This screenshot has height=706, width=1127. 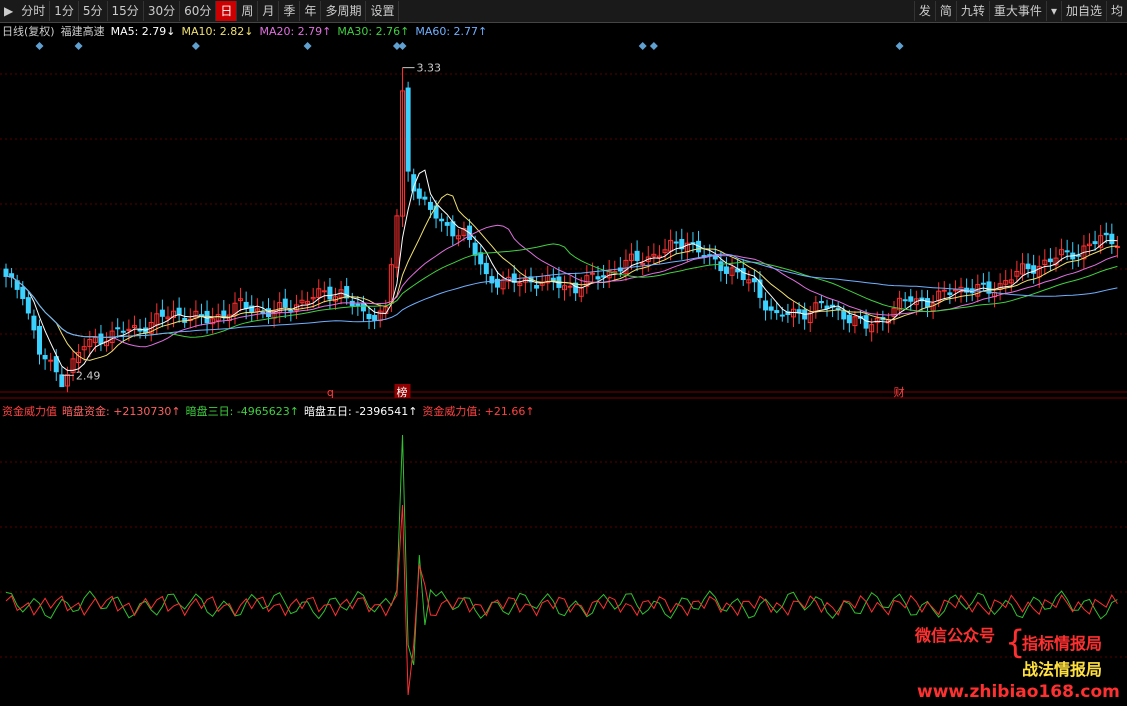 I want to click on tab-4: 30分, so click(x=162, y=11).